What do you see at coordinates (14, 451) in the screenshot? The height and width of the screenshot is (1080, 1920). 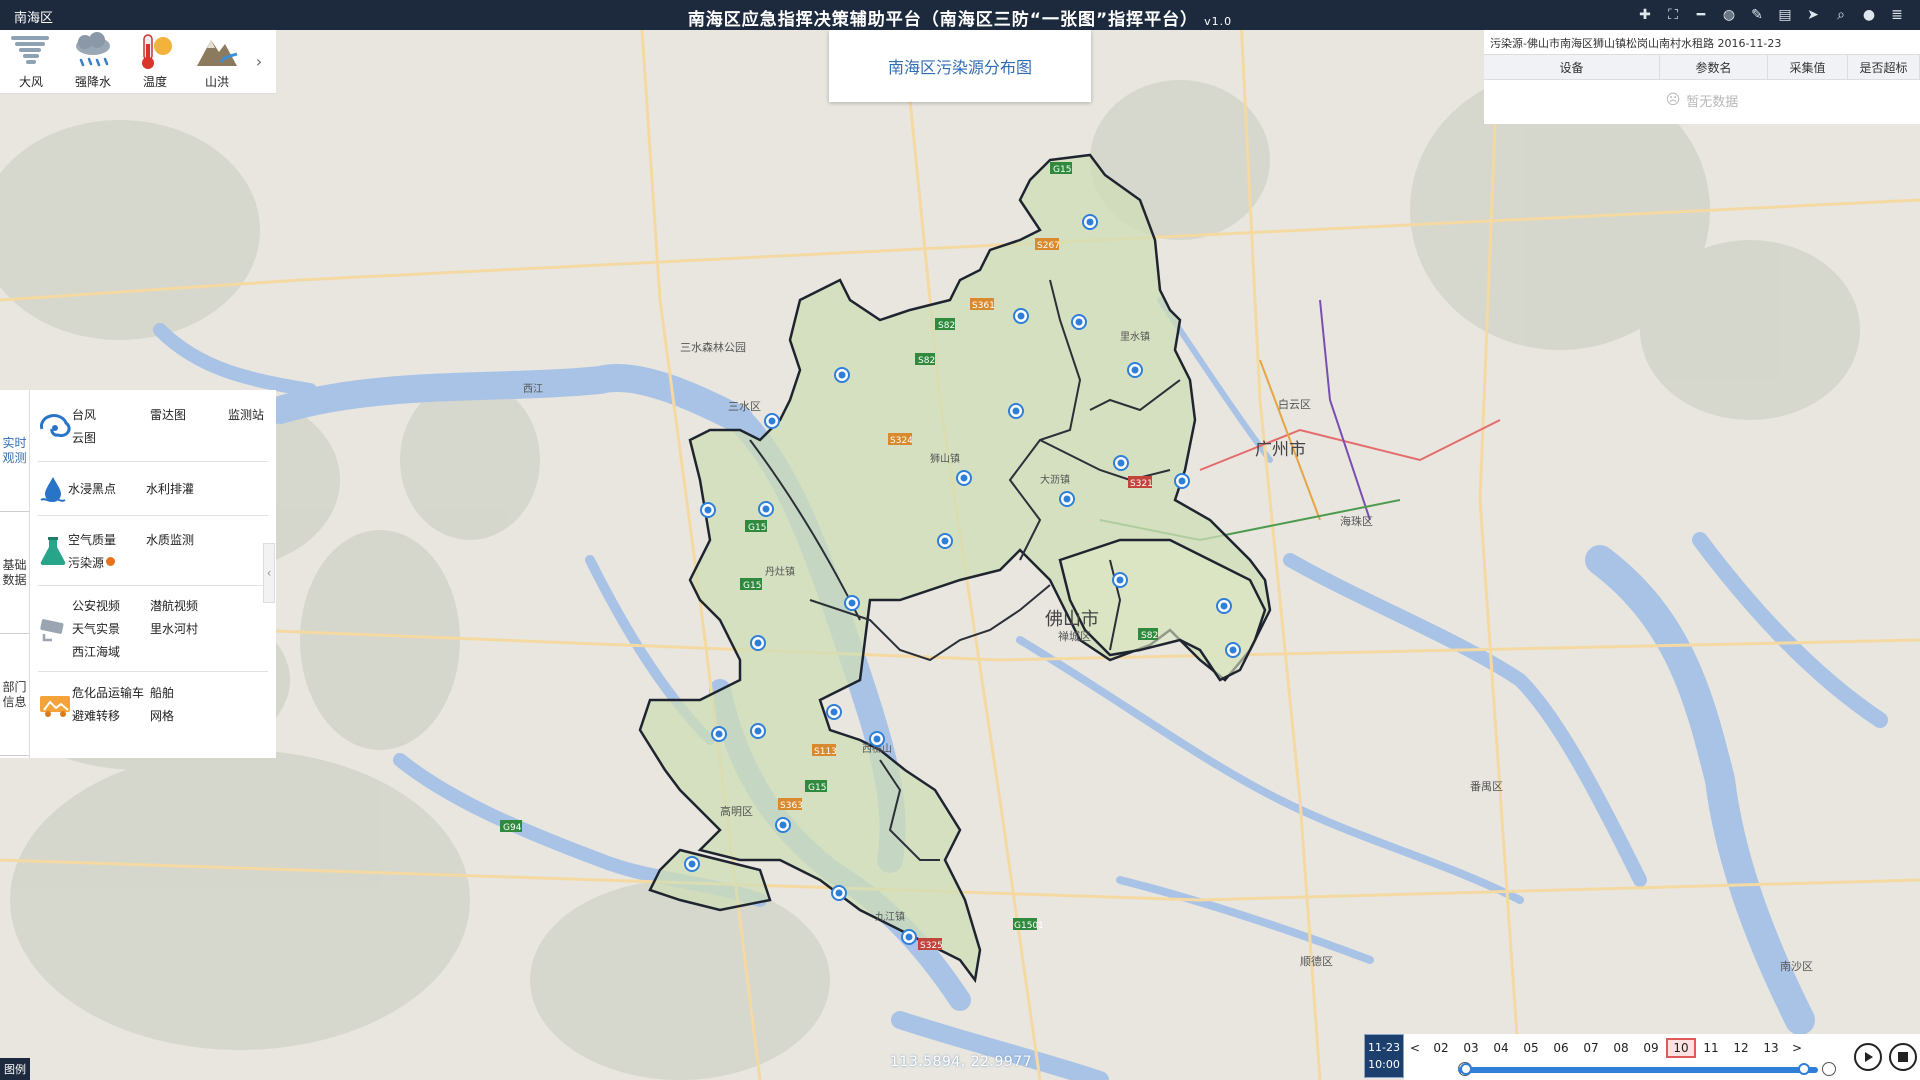 I see `tab-realtime: 实时观测` at bounding box center [14, 451].